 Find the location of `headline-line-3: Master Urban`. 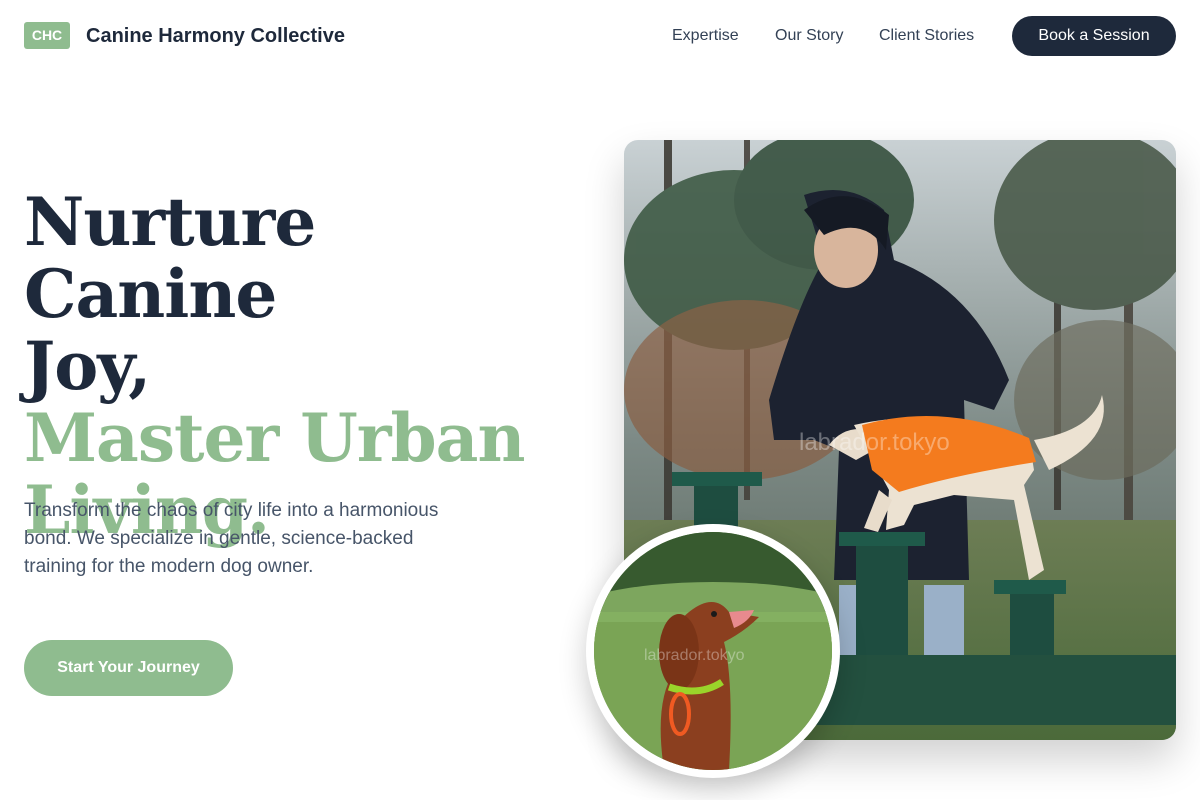

headline-line-3: Master Urban is located at coordinates (274, 438).